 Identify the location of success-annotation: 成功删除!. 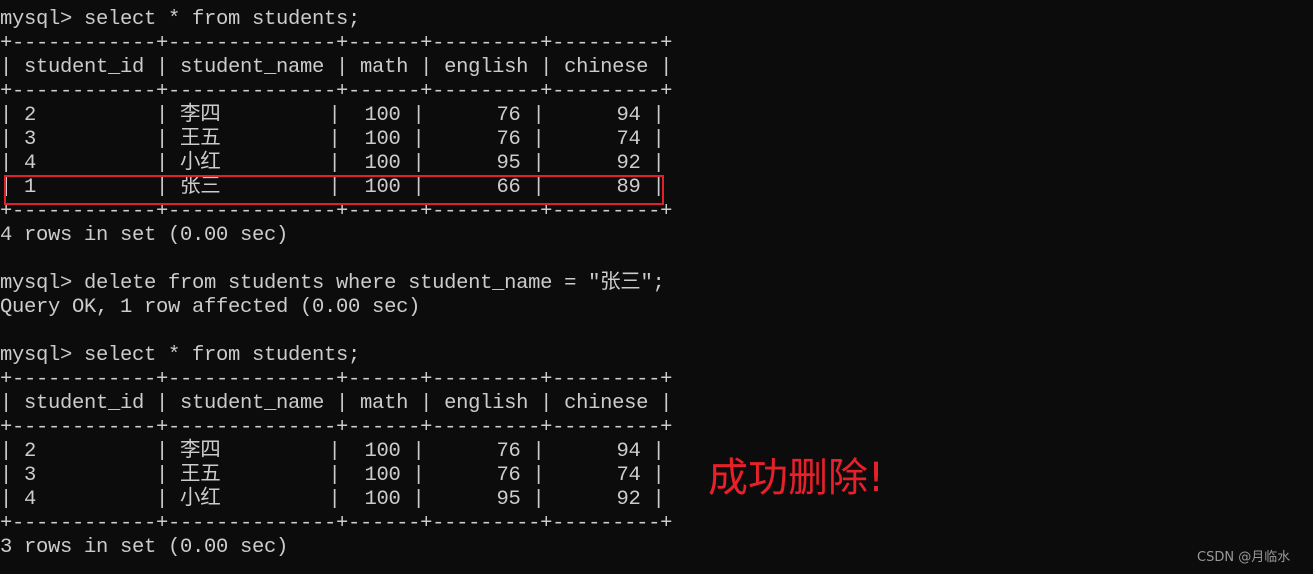
(796, 478).